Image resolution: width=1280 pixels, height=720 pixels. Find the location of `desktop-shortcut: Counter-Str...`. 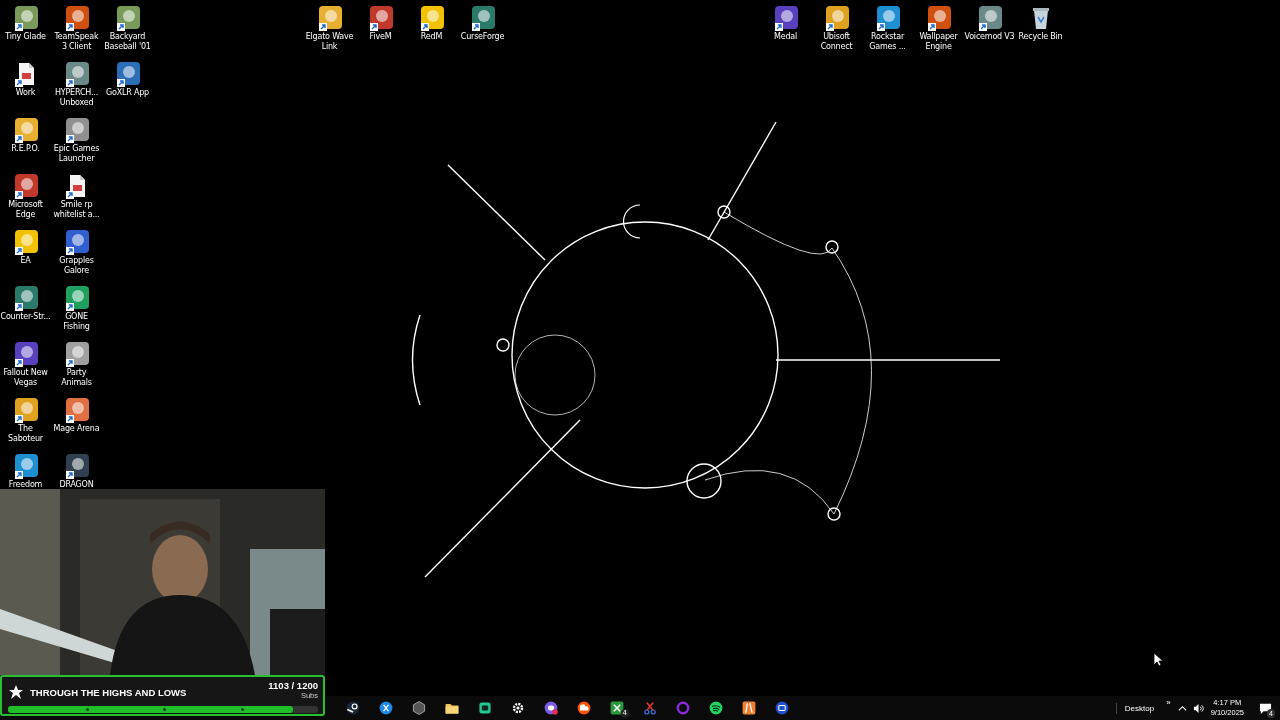

desktop-shortcut: Counter-Str... is located at coordinates (25, 310).